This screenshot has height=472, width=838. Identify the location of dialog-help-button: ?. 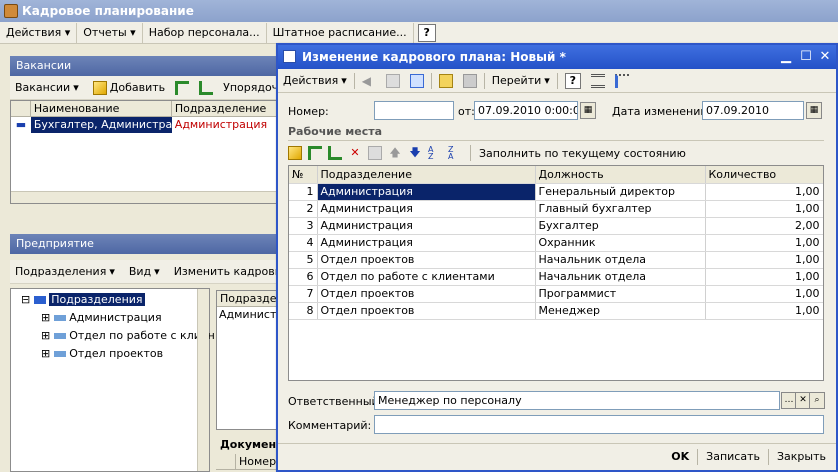
(573, 81).